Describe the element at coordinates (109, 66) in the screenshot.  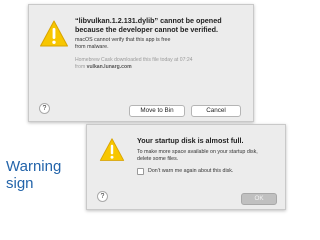
I see `source-host: vulkan.lunarg.com` at that location.